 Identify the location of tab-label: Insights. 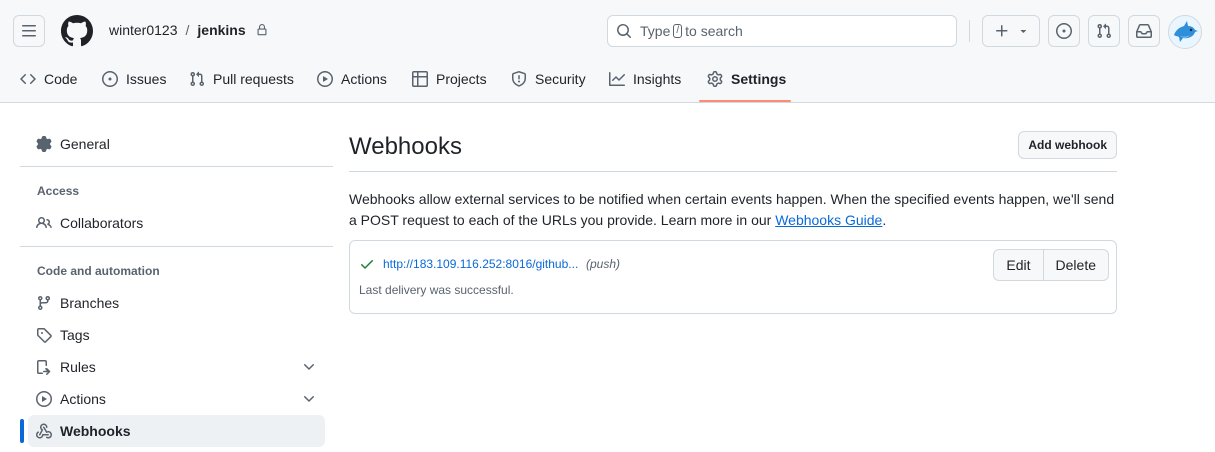
(657, 79).